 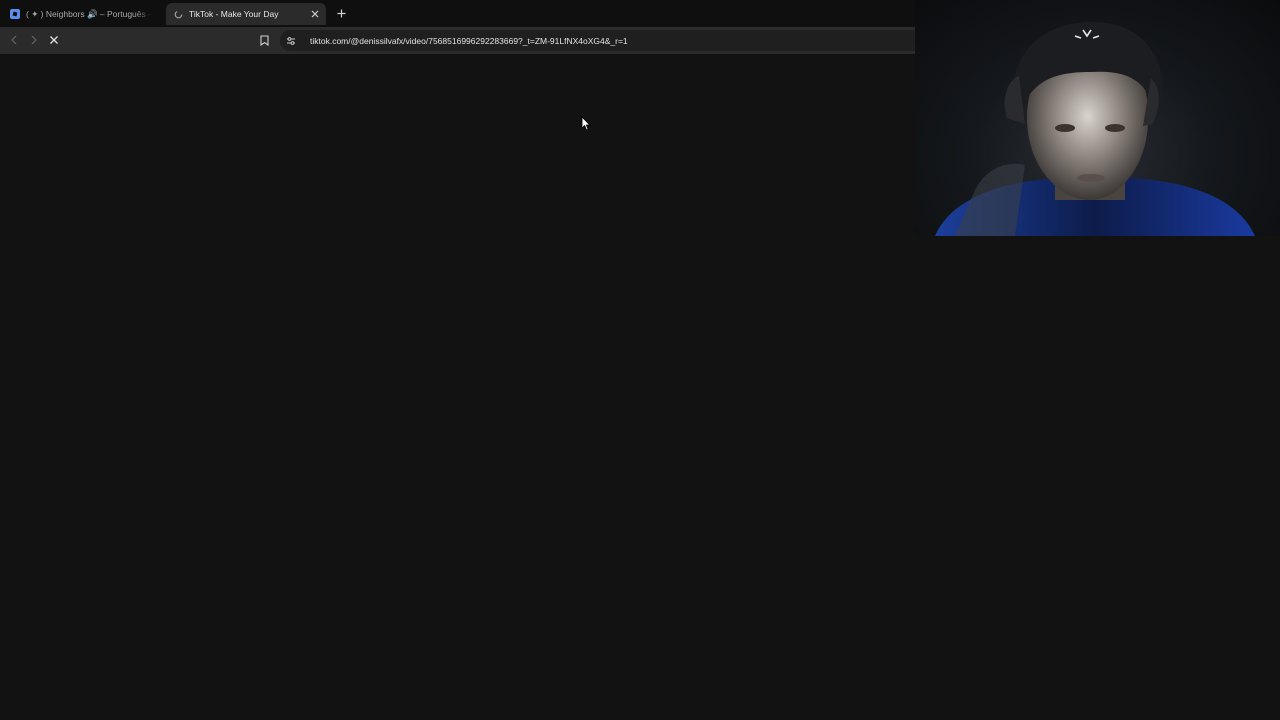 I want to click on webcam-person-image, so click(x=1095, y=128).